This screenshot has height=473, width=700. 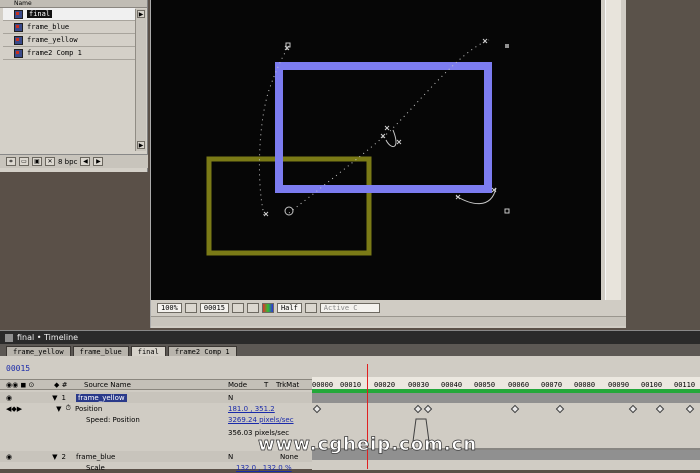 What do you see at coordinates (98, 161) in the screenshot?
I see `scroll-right-icon: ▶` at bounding box center [98, 161].